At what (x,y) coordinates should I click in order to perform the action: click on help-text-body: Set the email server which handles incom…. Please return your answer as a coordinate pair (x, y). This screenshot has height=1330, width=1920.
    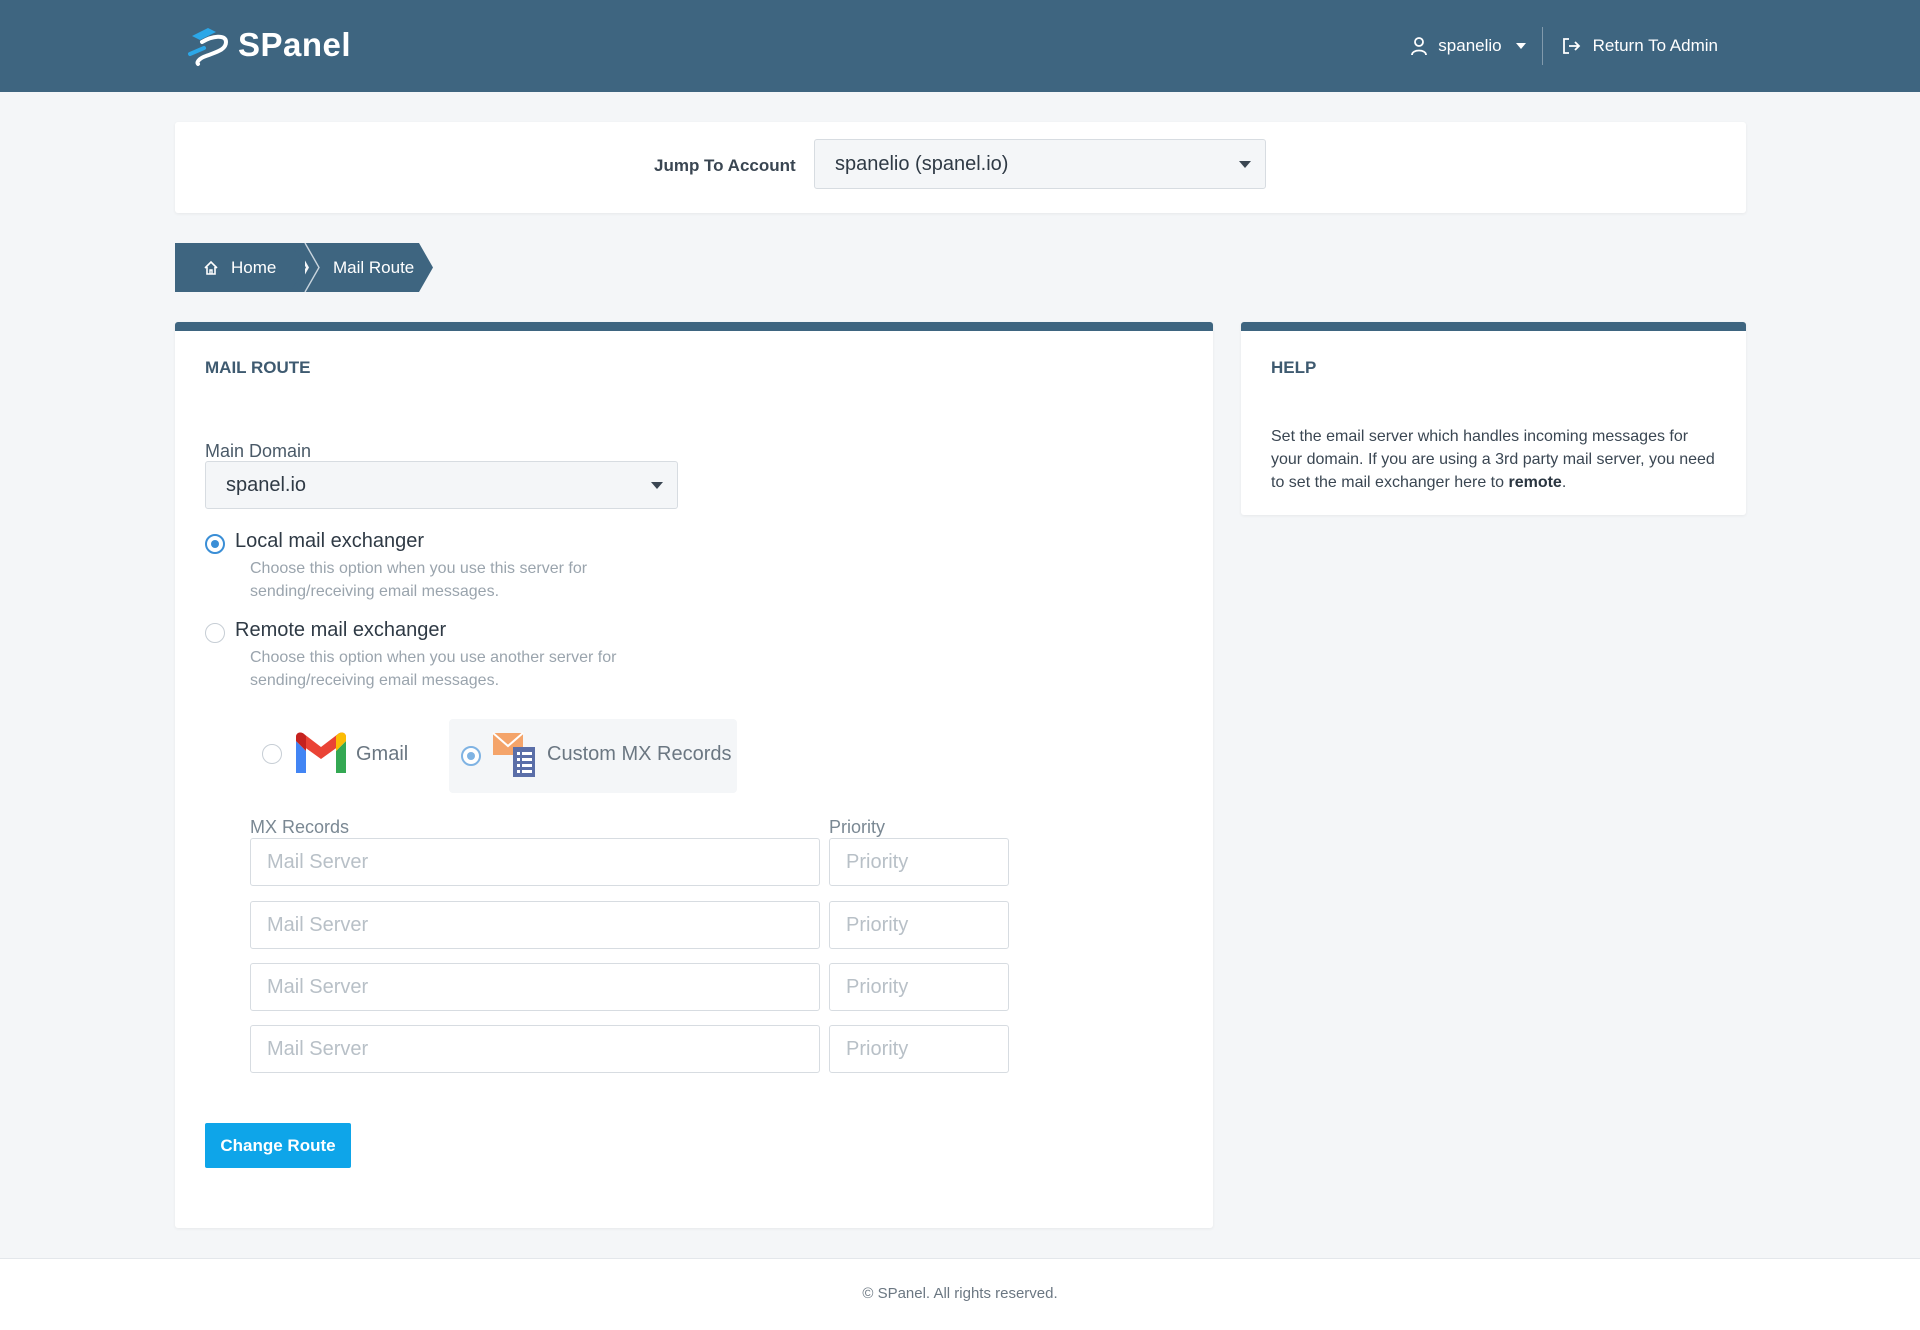
    Looking at the image, I should click on (1493, 459).